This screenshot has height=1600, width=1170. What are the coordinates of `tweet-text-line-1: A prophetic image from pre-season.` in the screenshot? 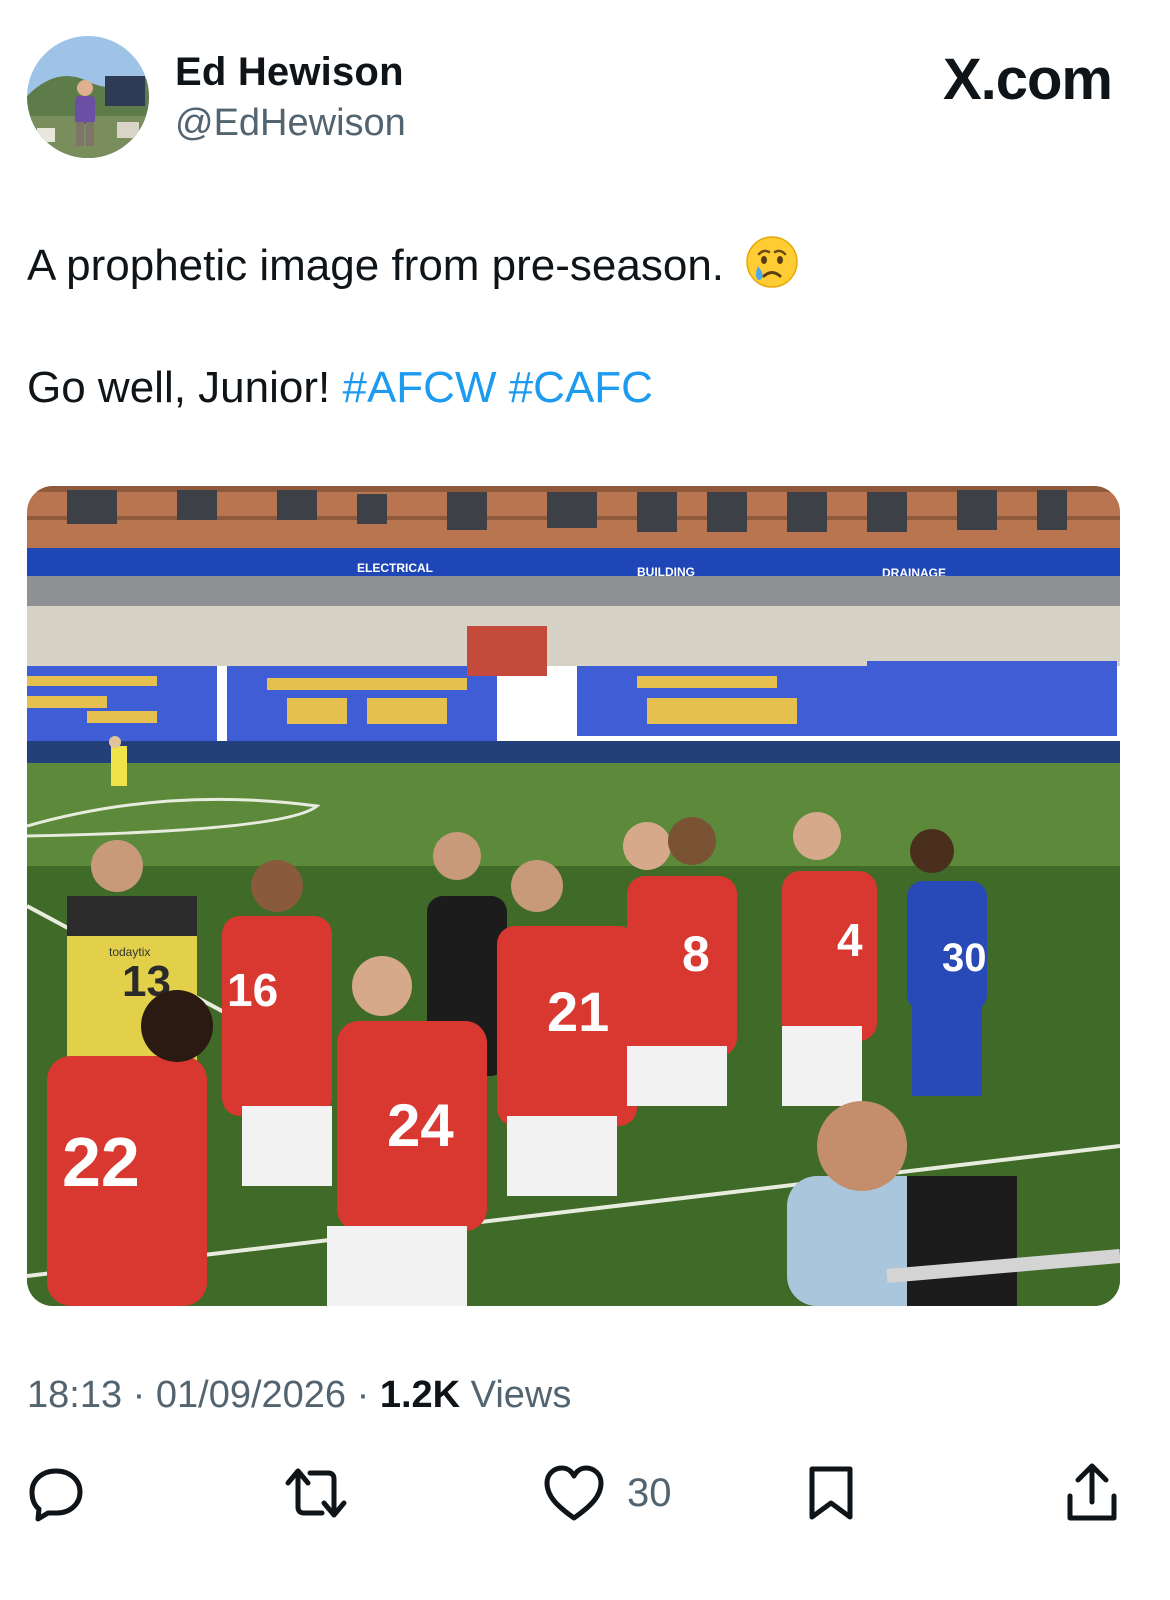 It's located at (413, 268).